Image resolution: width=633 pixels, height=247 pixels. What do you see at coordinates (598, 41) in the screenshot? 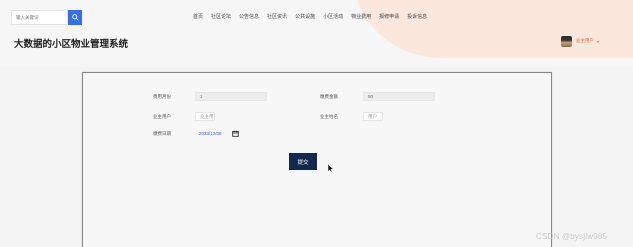
I see `chevron-down-icon: ▾` at bounding box center [598, 41].